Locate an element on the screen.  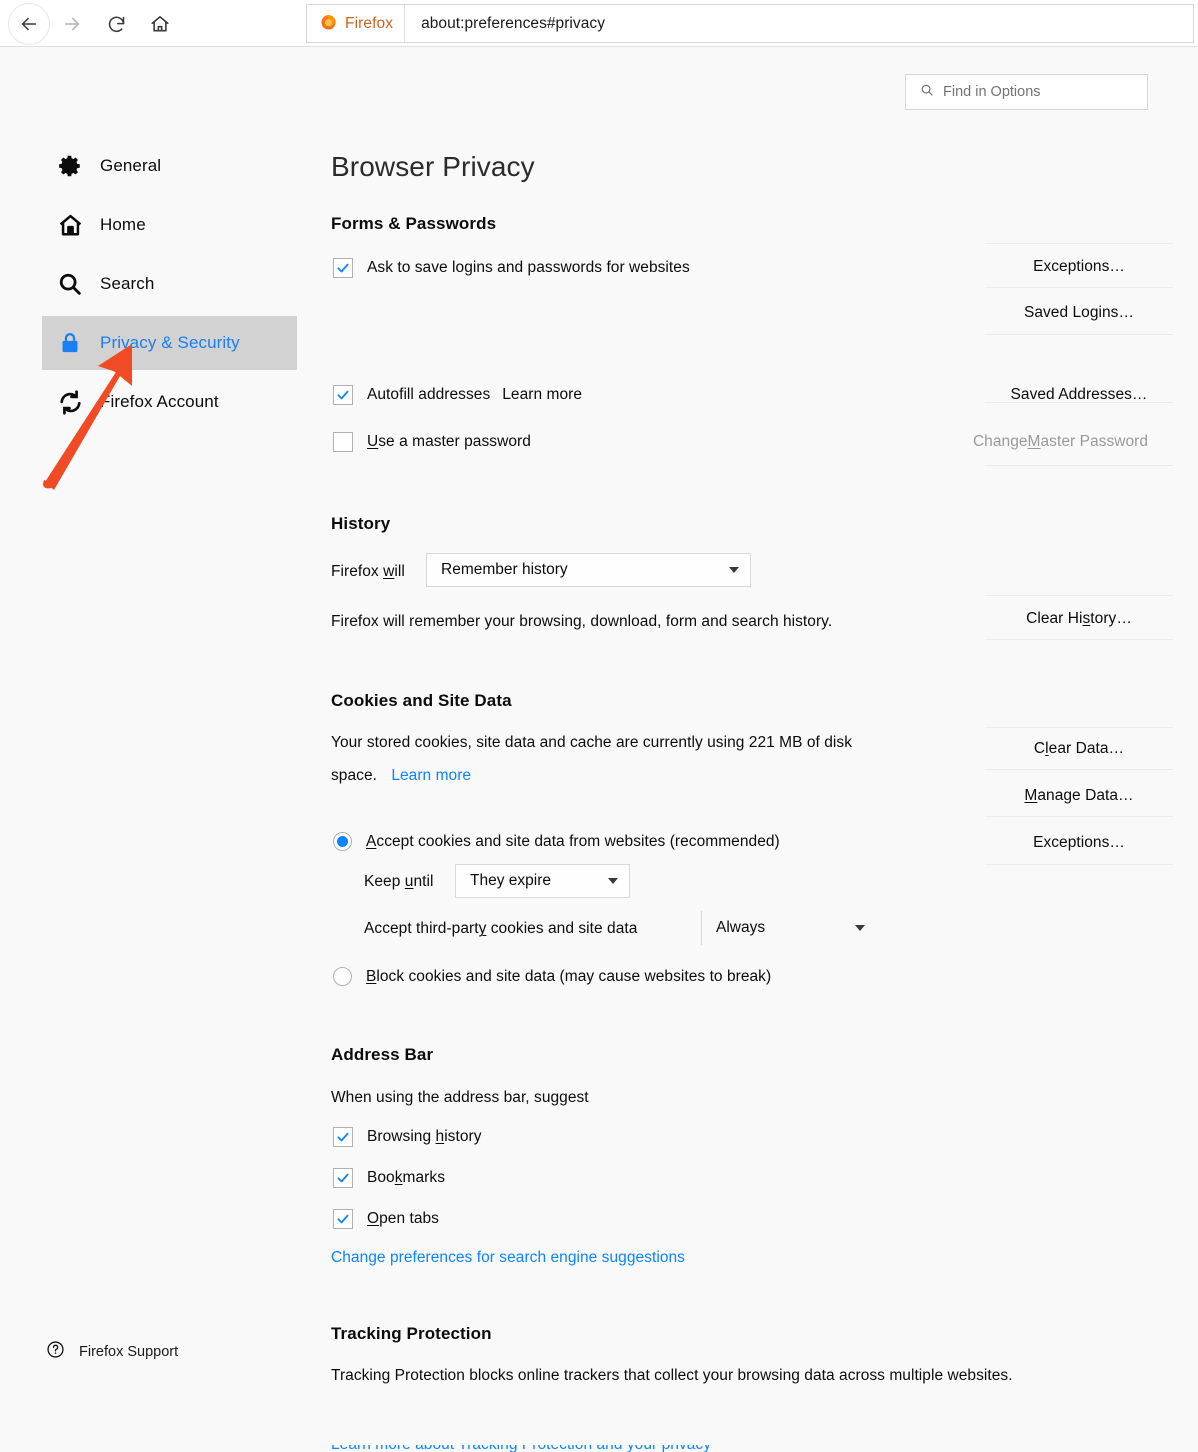
sidebar-item-firefox-support: Firefox Support is located at coordinates (171, 1352).